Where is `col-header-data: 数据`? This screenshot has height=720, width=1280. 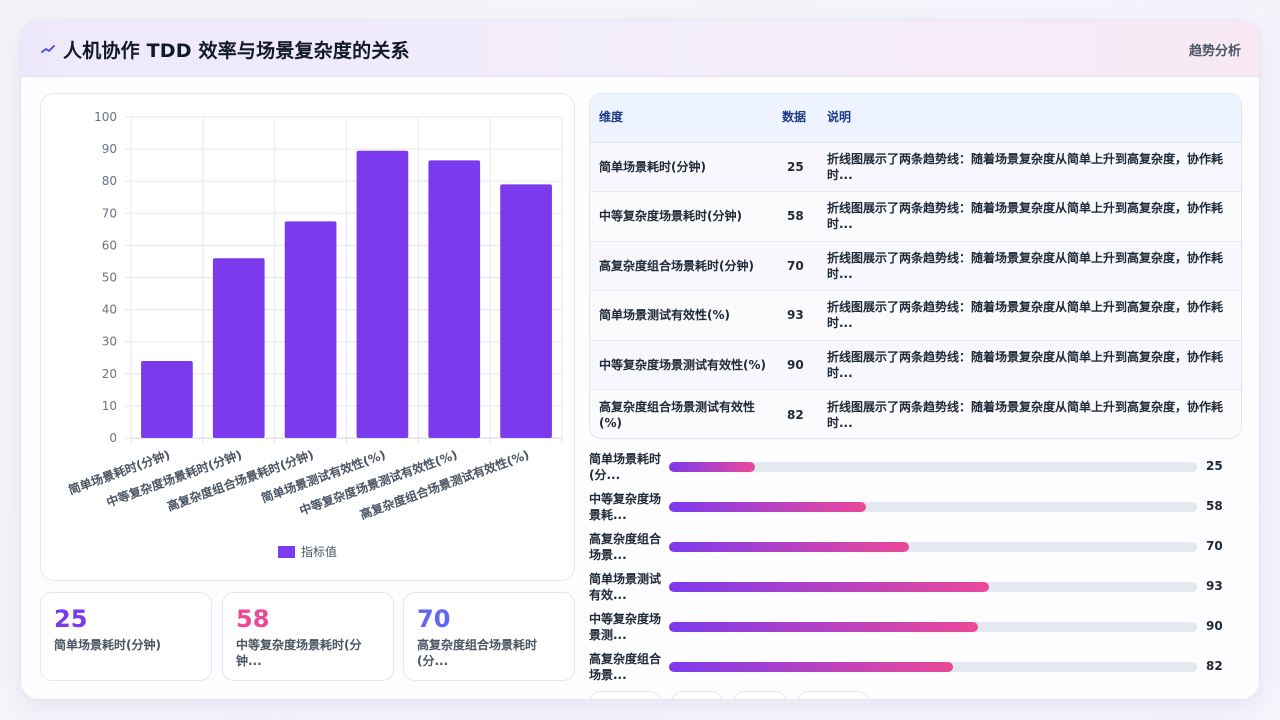 col-header-data: 数据 is located at coordinates (798, 118).